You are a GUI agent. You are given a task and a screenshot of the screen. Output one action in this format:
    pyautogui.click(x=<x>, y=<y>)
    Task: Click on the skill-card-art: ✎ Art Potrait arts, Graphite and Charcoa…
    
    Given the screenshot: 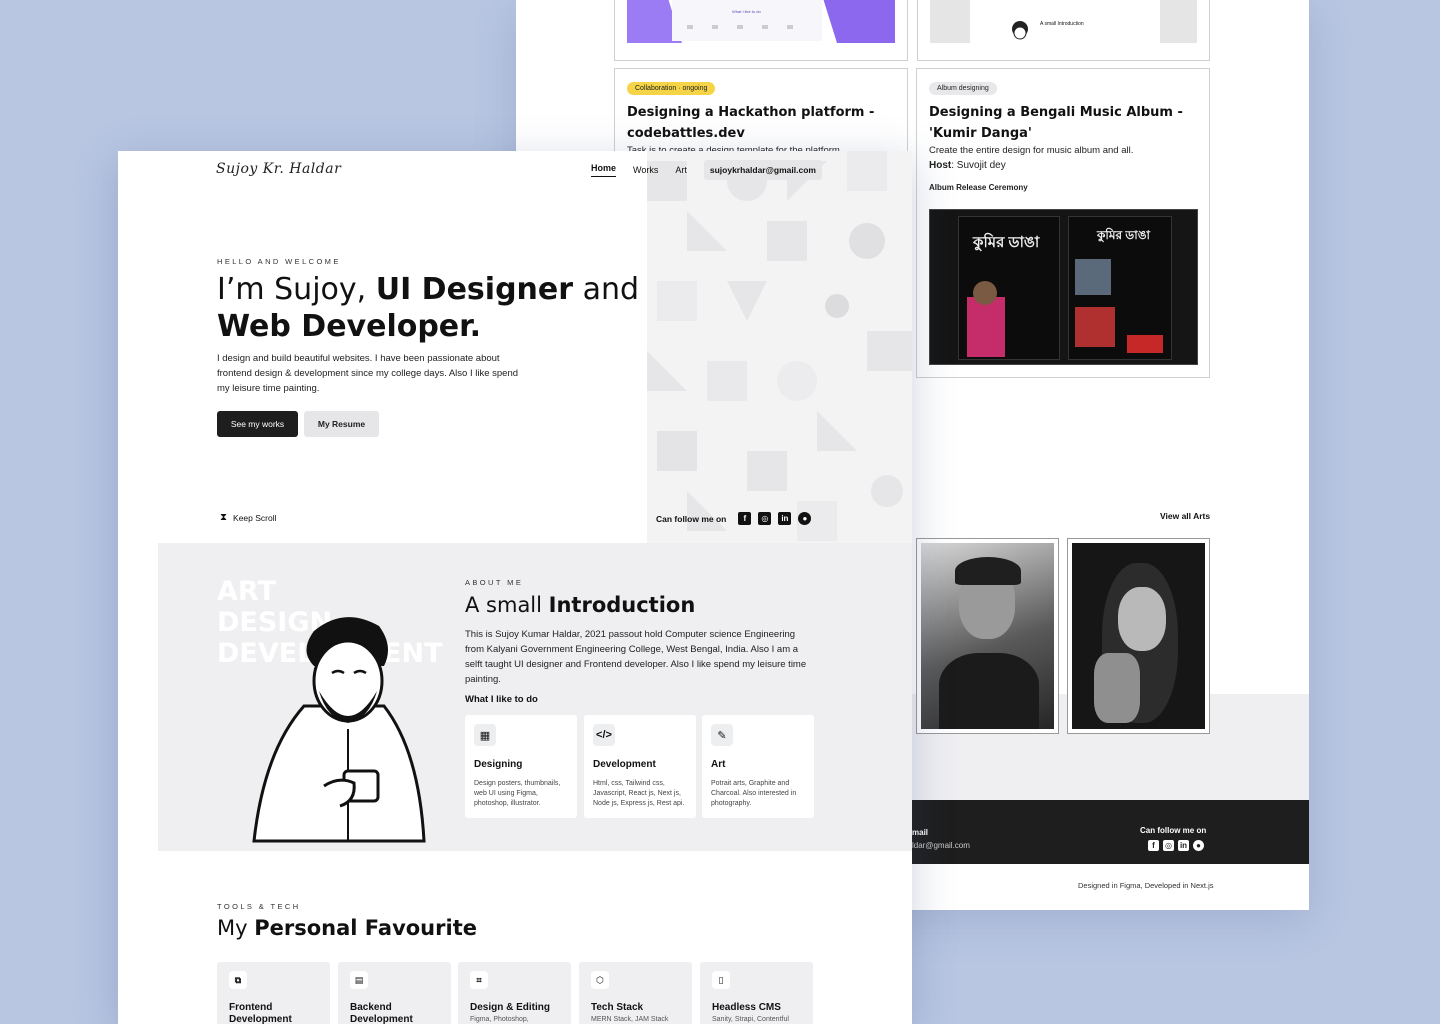 What is the action you would take?
    pyautogui.click(x=758, y=766)
    